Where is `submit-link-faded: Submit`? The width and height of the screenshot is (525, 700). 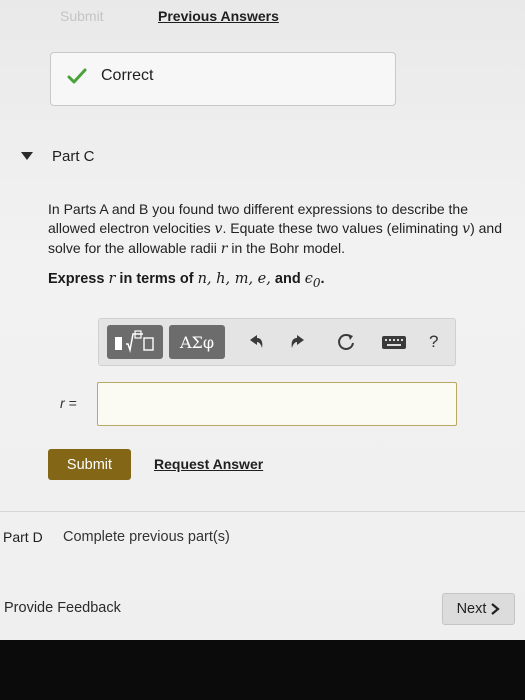
submit-link-faded: Submit is located at coordinates (82, 16).